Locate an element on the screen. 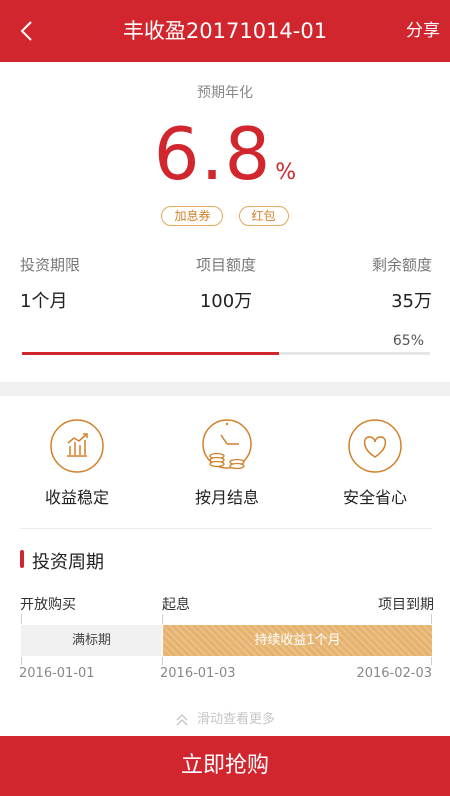 The height and width of the screenshot is (796, 450). stat-label-term: 投资期限 is located at coordinates (50, 265).